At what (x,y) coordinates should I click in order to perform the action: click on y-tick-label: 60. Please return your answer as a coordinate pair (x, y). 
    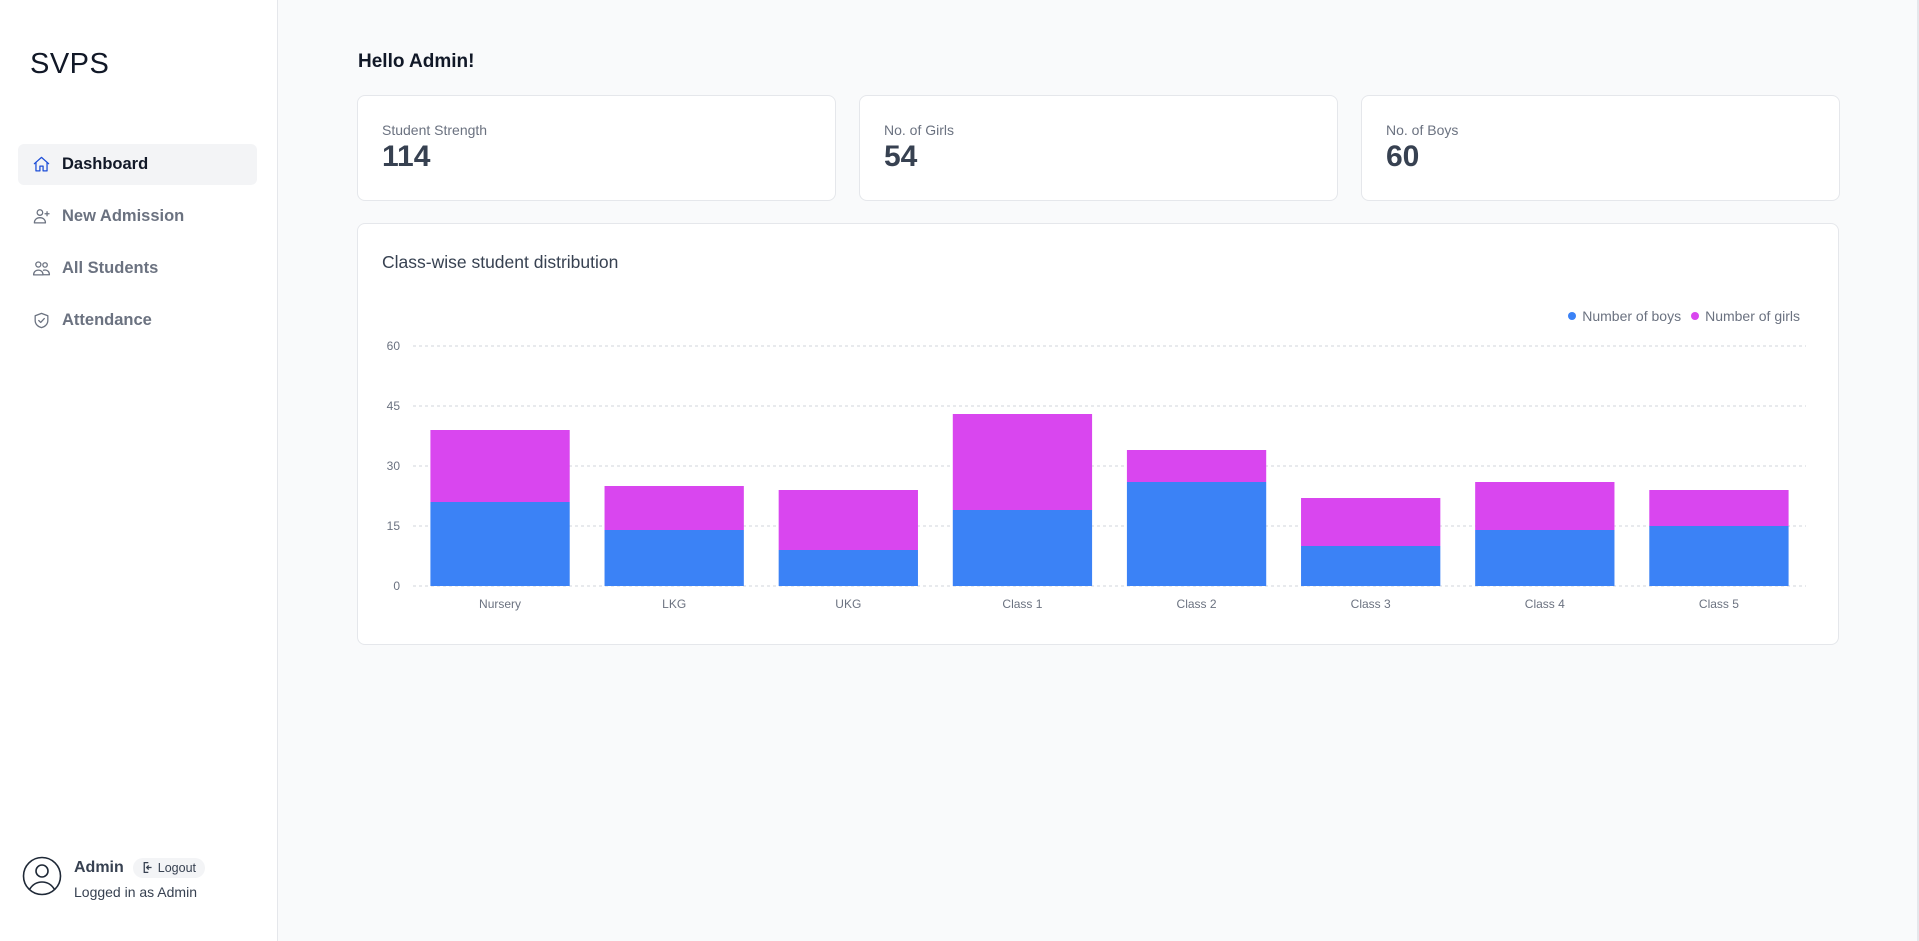
    Looking at the image, I should click on (394, 346).